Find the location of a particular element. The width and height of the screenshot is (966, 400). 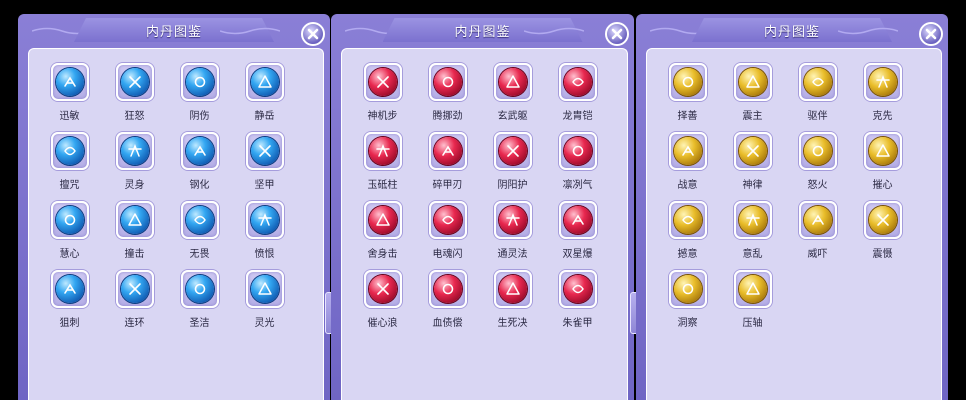

neidan-item: 愤恨 is located at coordinates (264, 235).